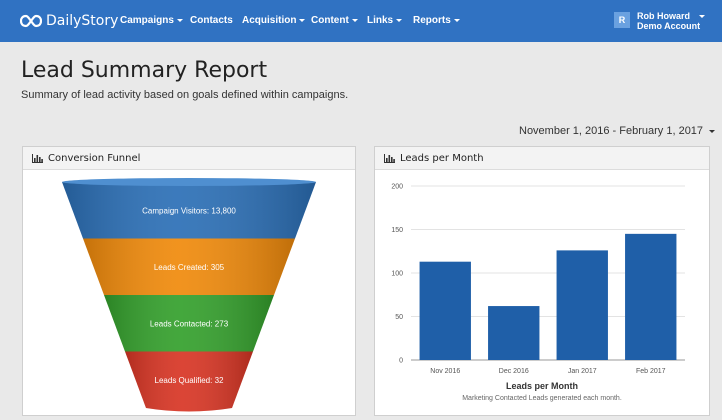 This screenshot has width=722, height=420. What do you see at coordinates (622, 20) in the screenshot?
I see `user-avatar: R` at bounding box center [622, 20].